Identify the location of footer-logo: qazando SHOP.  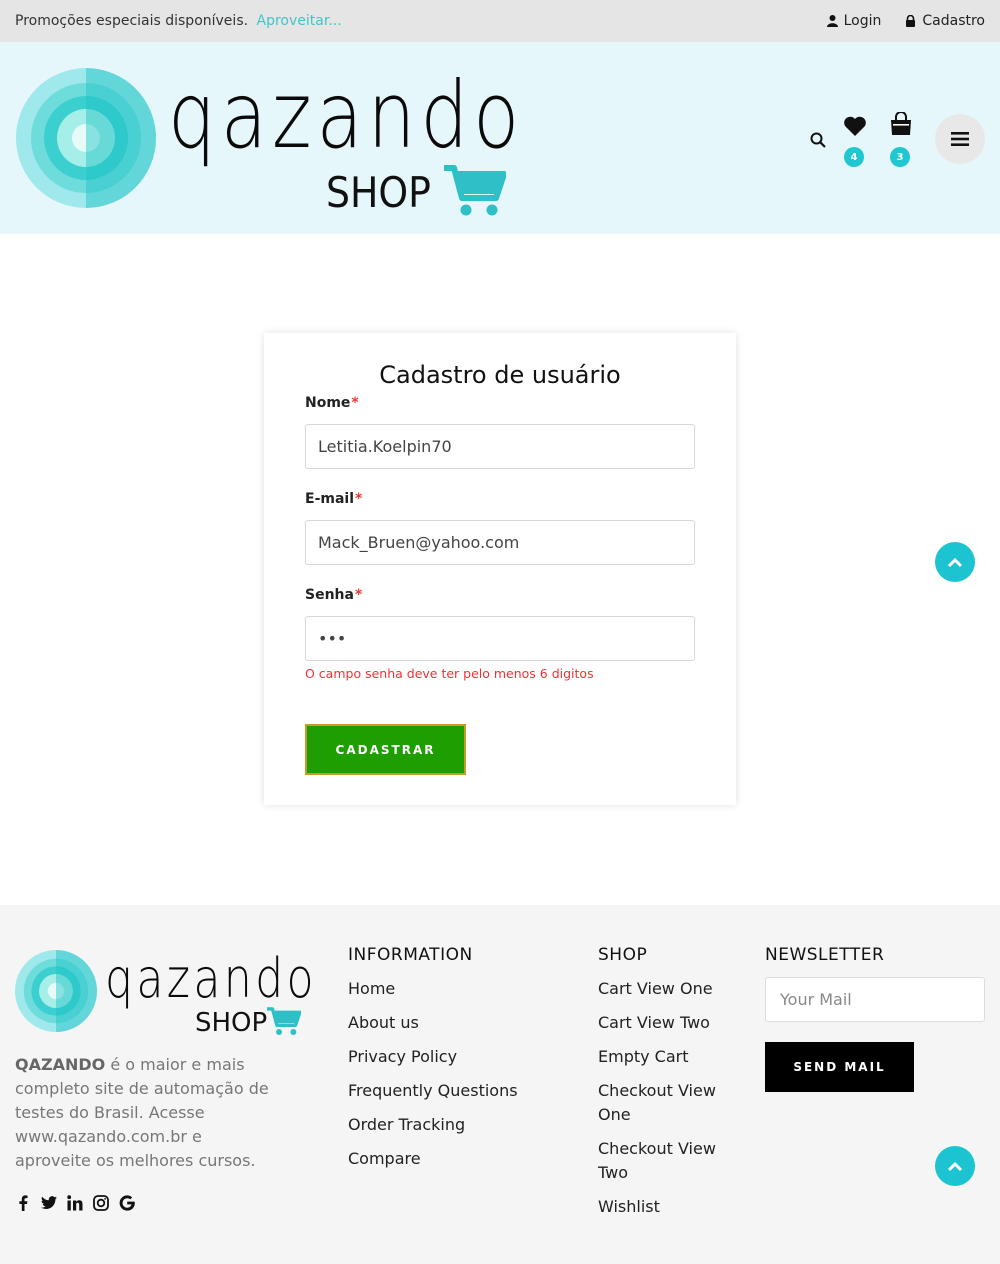
(165, 995).